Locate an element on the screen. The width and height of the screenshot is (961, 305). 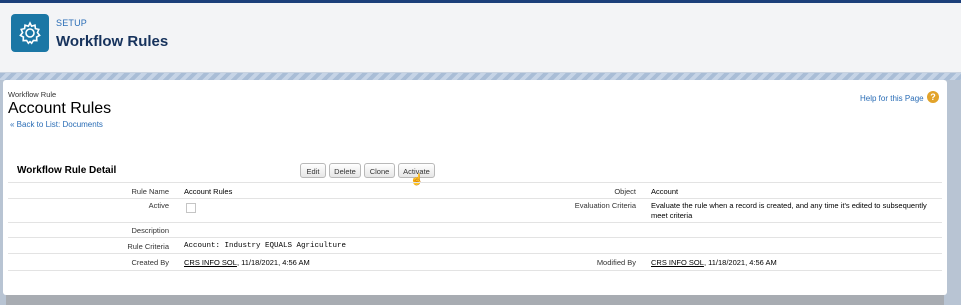
created-by-value: CRS INFO SOL, 11/18/2021, 4:56 AM is located at coordinates (247, 262).